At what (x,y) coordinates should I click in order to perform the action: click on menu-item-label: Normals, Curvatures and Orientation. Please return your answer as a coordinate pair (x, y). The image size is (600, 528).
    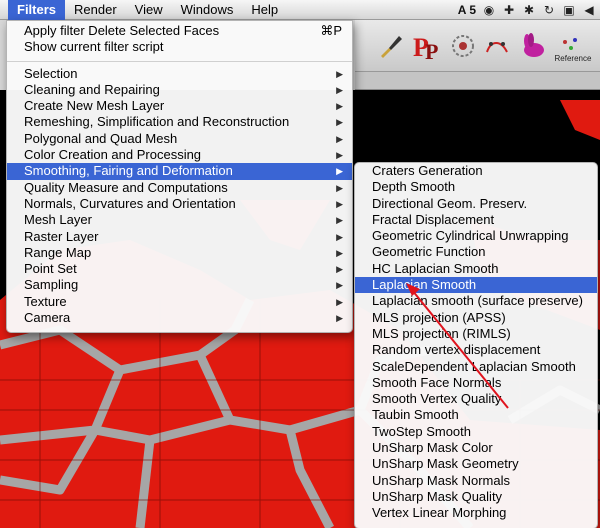
    Looking at the image, I should click on (130, 203).